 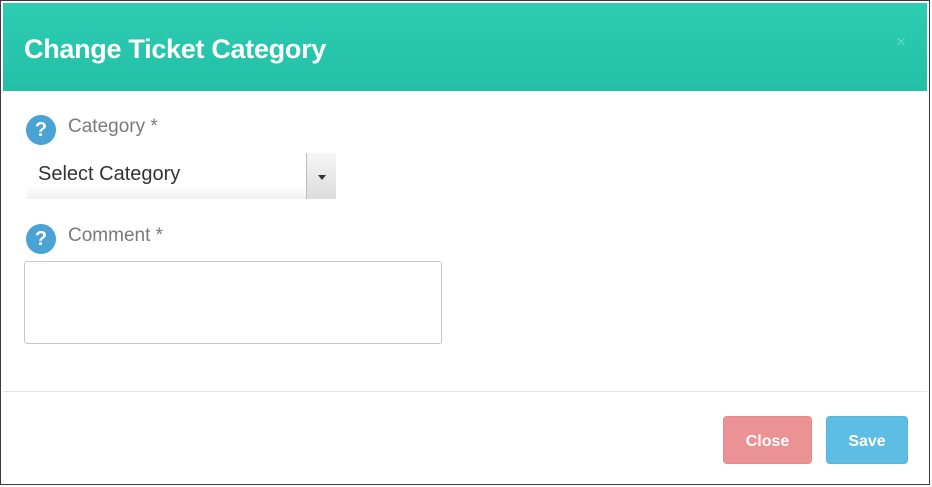 I want to click on comment-textarea, so click(x=233, y=302).